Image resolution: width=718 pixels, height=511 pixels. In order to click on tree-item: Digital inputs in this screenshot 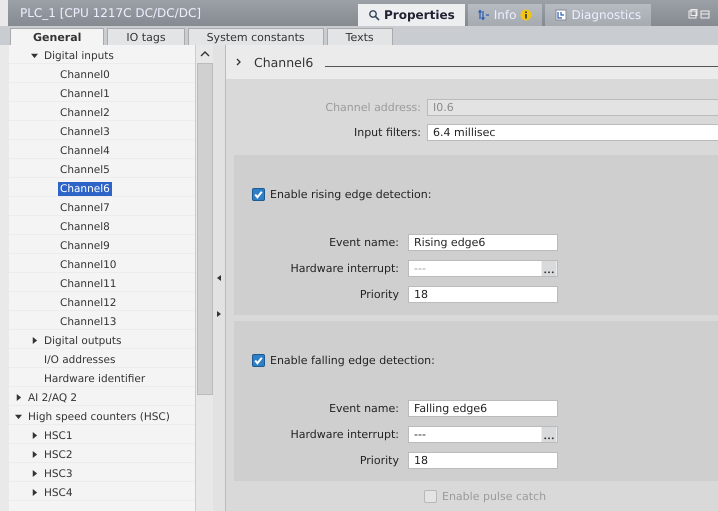, I will do `click(79, 55)`.